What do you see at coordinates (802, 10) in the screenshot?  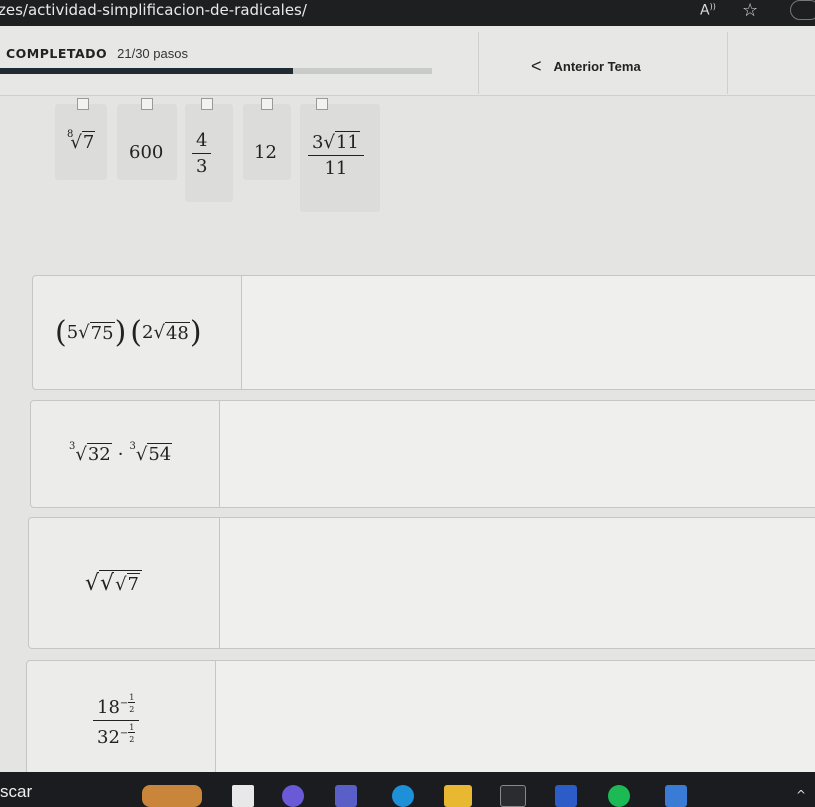 I see `profile-pill` at bounding box center [802, 10].